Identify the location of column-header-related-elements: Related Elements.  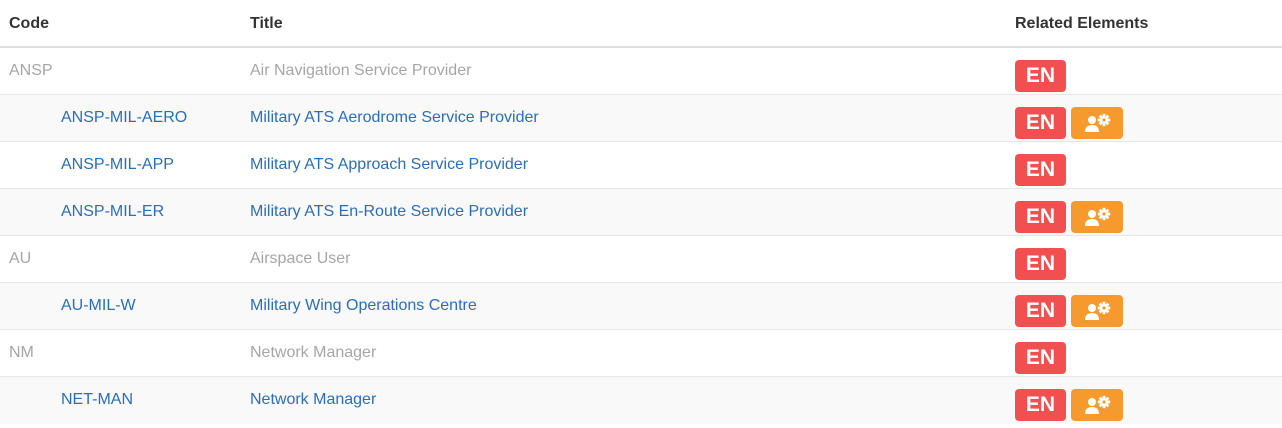
(1082, 23).